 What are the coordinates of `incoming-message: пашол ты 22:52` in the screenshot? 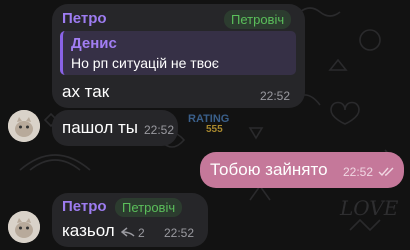 It's located at (115, 128).